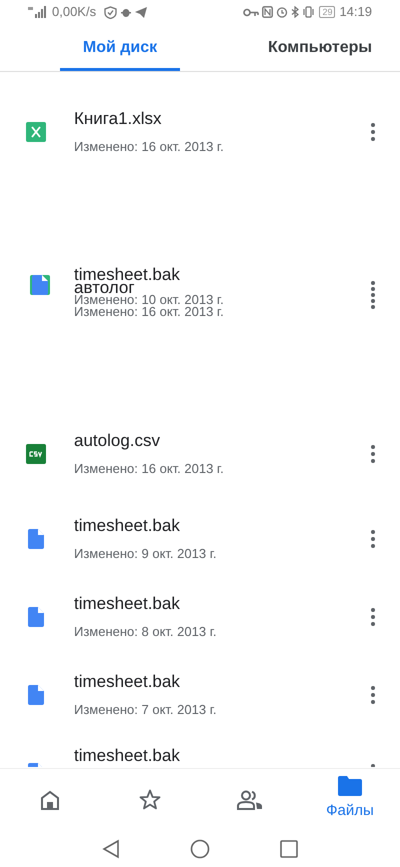 This screenshot has height=867, width=400. What do you see at coordinates (146, 554) in the screenshot?
I see `modified-date: Изменено: 9 окт. 2013 г.` at bounding box center [146, 554].